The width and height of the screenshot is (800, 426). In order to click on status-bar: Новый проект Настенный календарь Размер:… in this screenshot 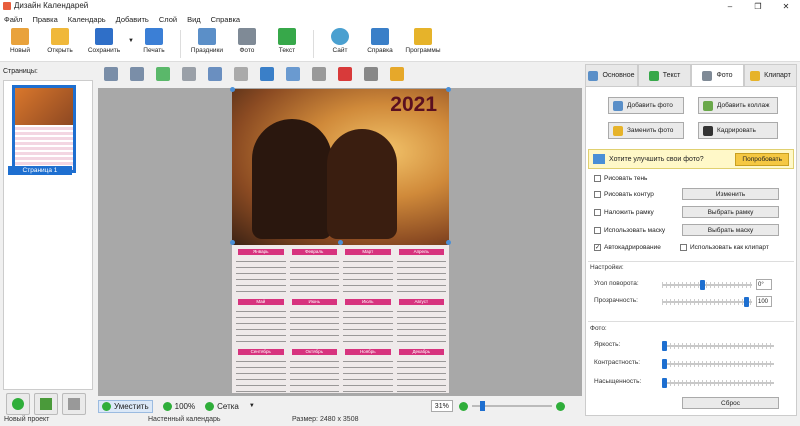, I will do `click(400, 420)`.